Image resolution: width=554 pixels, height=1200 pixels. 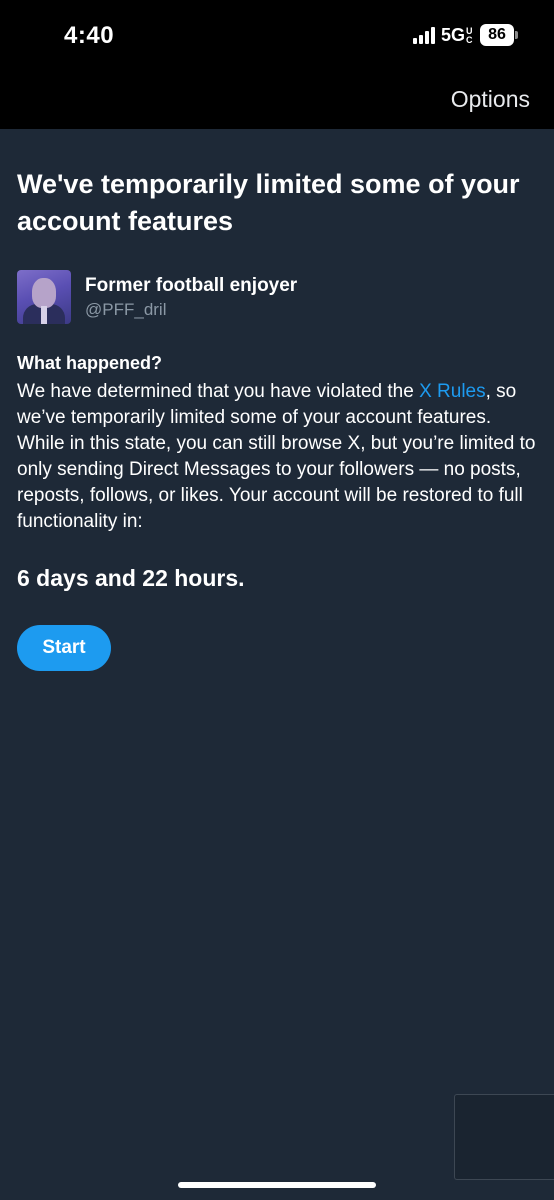 I want to click on battery-tip, so click(x=516, y=35).